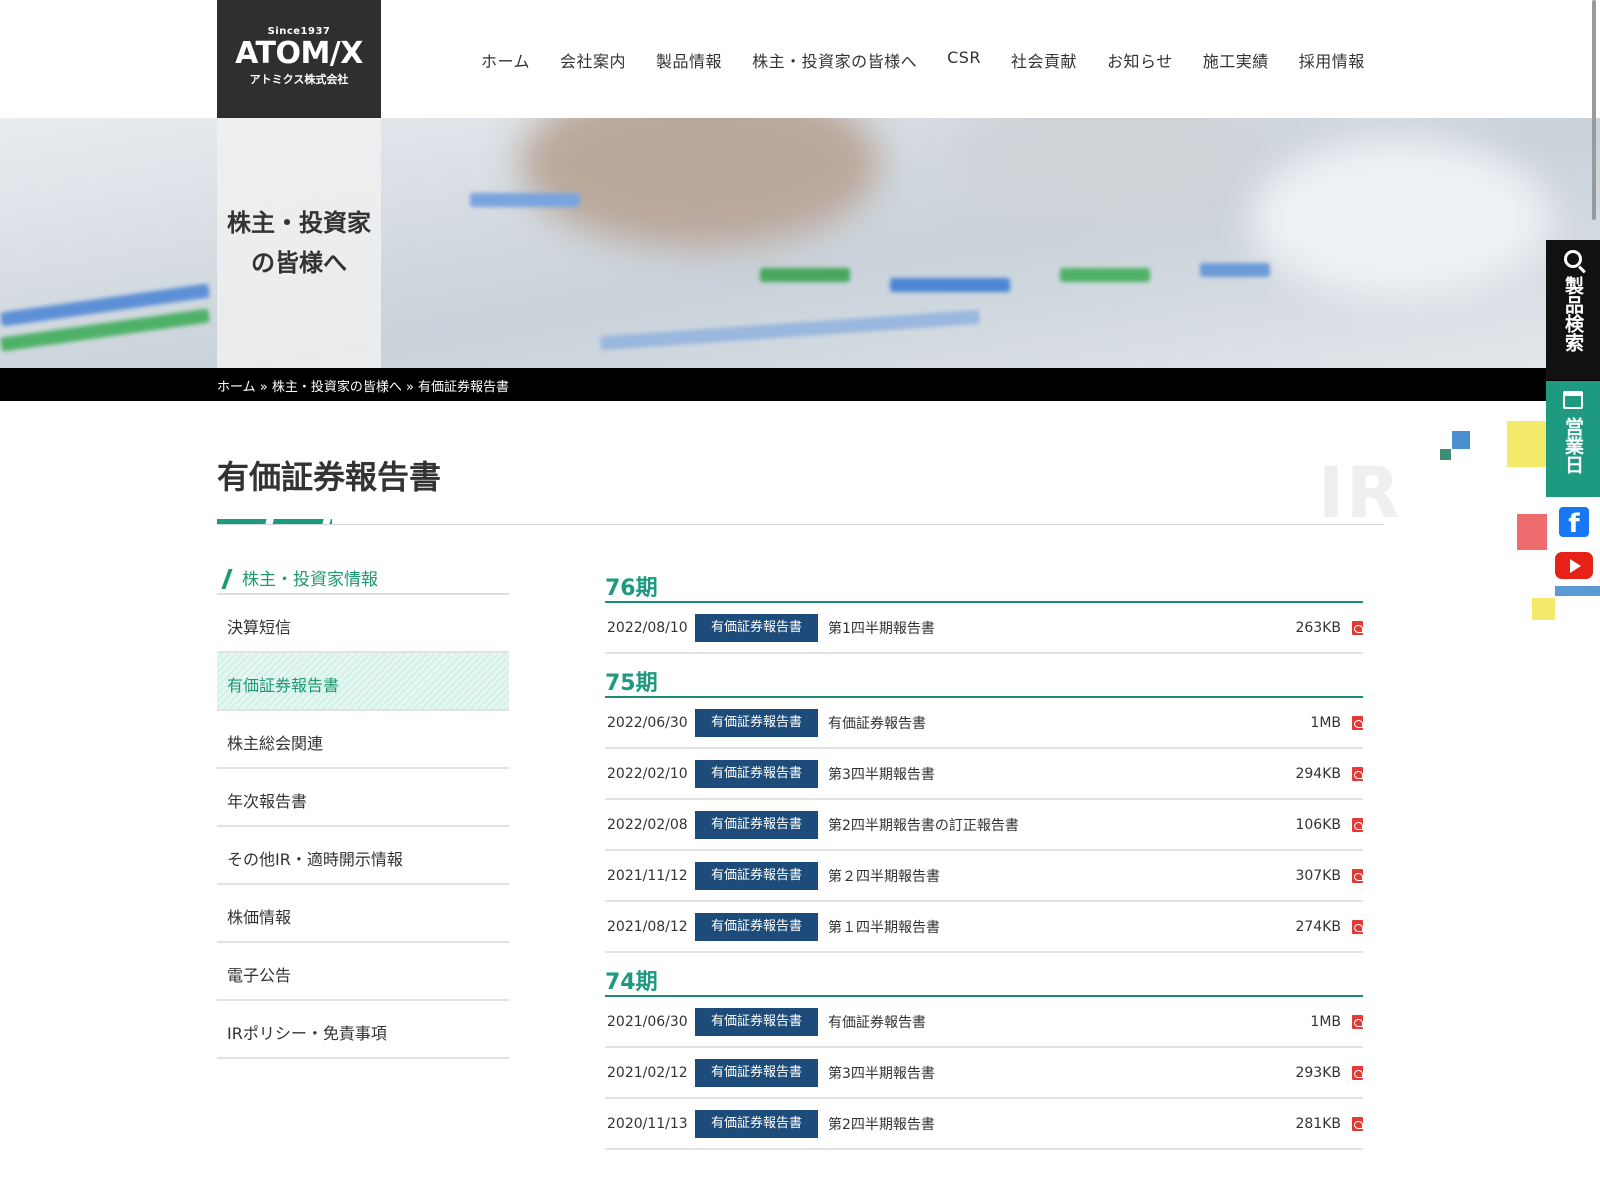 This screenshot has width=1600, height=1200. Describe the element at coordinates (1318, 773) in the screenshot. I see `document-file-size: 294KB` at that location.